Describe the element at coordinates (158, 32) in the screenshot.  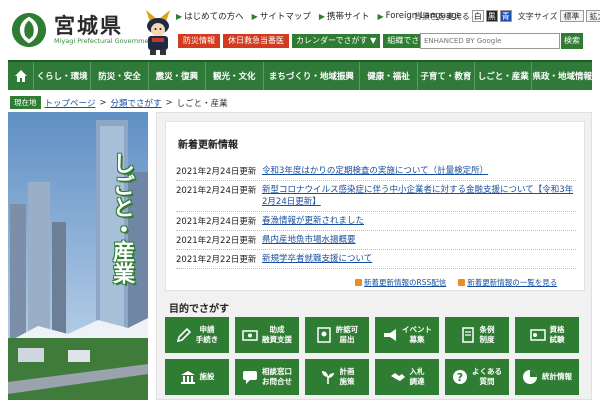
I see `mascot-icon` at that location.